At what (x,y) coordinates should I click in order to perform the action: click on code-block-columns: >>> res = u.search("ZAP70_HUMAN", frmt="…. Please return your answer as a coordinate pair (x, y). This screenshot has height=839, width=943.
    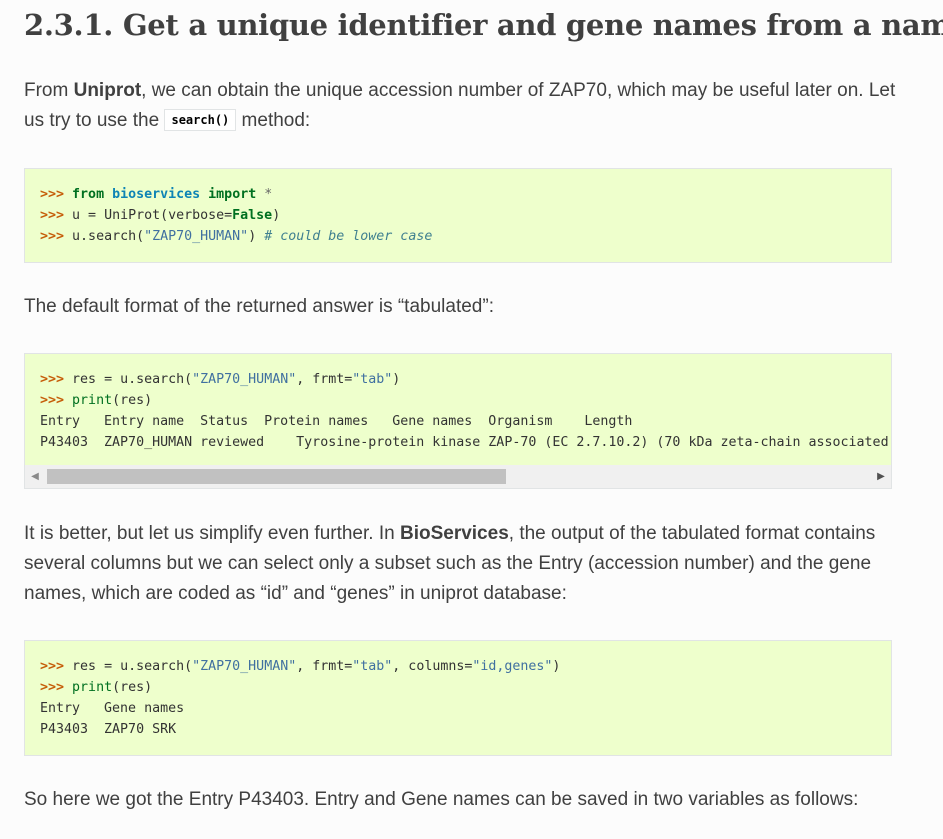
    Looking at the image, I should click on (458, 698).